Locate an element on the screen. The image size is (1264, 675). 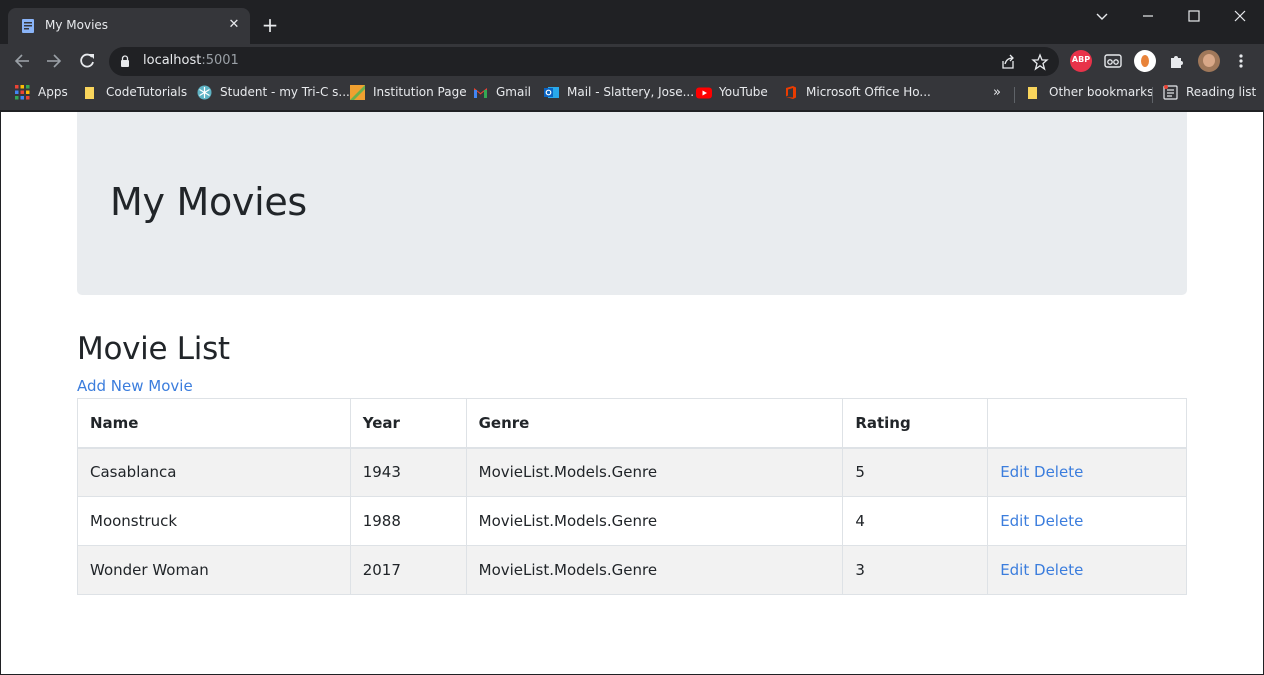
pencil-icon is located at coordinates (357, 92).